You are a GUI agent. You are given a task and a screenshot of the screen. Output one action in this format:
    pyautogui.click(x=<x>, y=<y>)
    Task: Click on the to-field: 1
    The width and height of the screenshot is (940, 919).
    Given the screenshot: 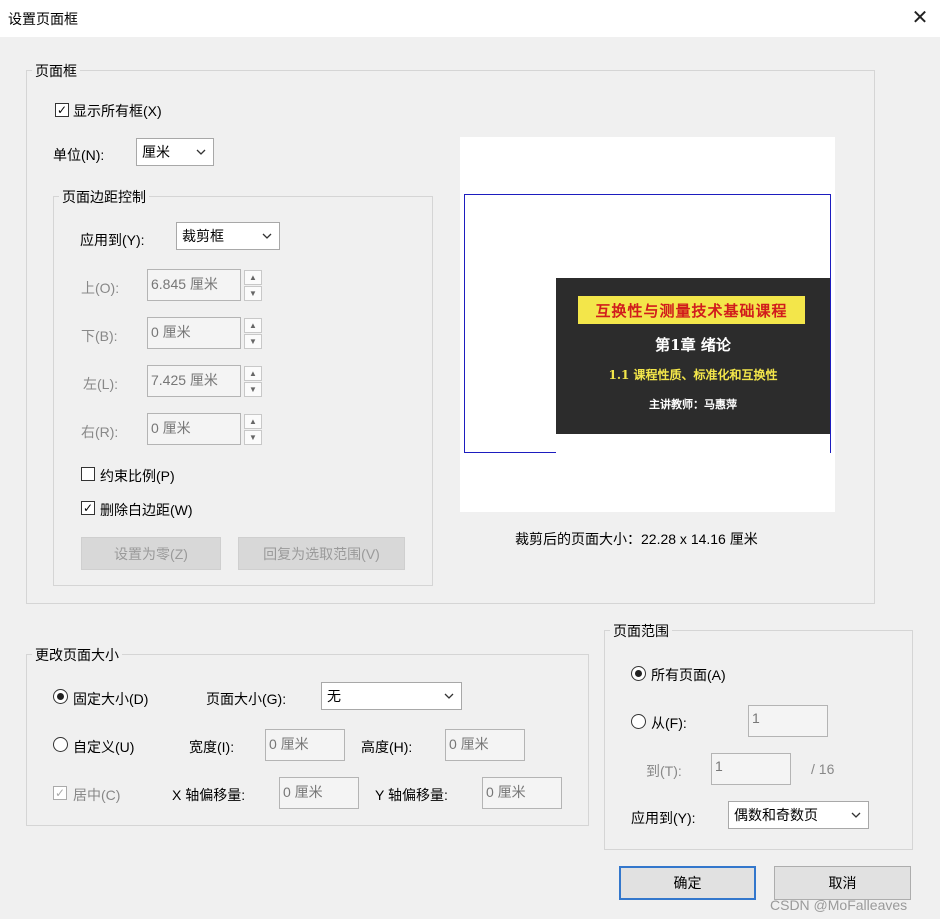 What is the action you would take?
    pyautogui.click(x=751, y=769)
    